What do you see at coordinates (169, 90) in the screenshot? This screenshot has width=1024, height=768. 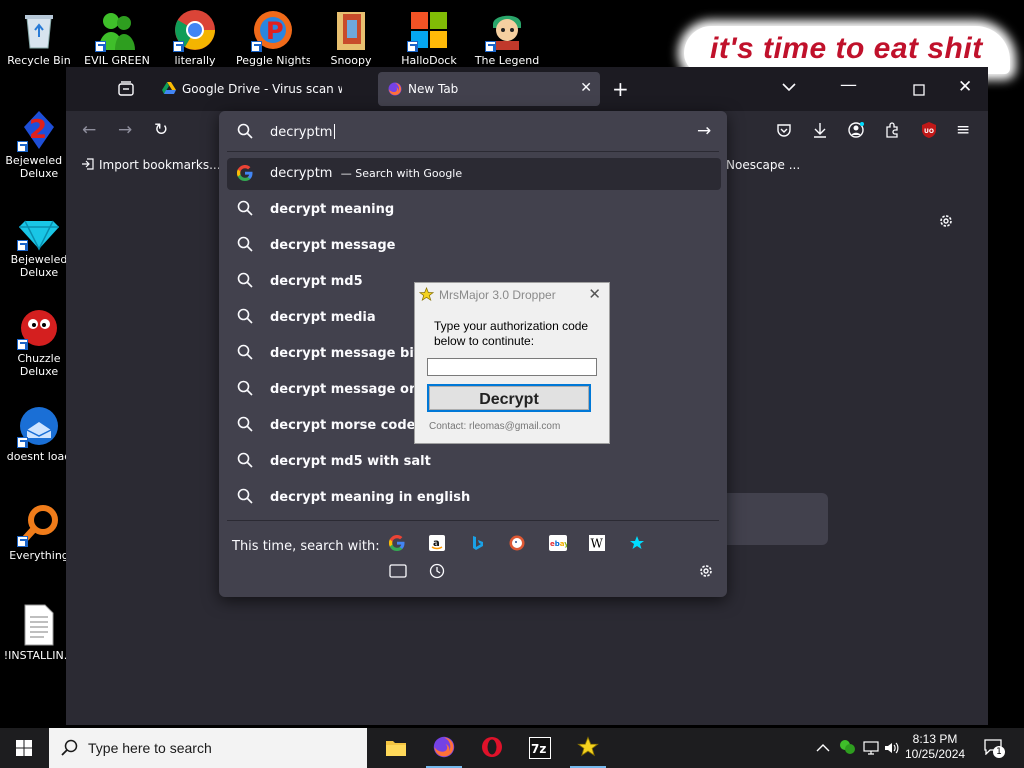 I see `google-drive-icon` at bounding box center [169, 90].